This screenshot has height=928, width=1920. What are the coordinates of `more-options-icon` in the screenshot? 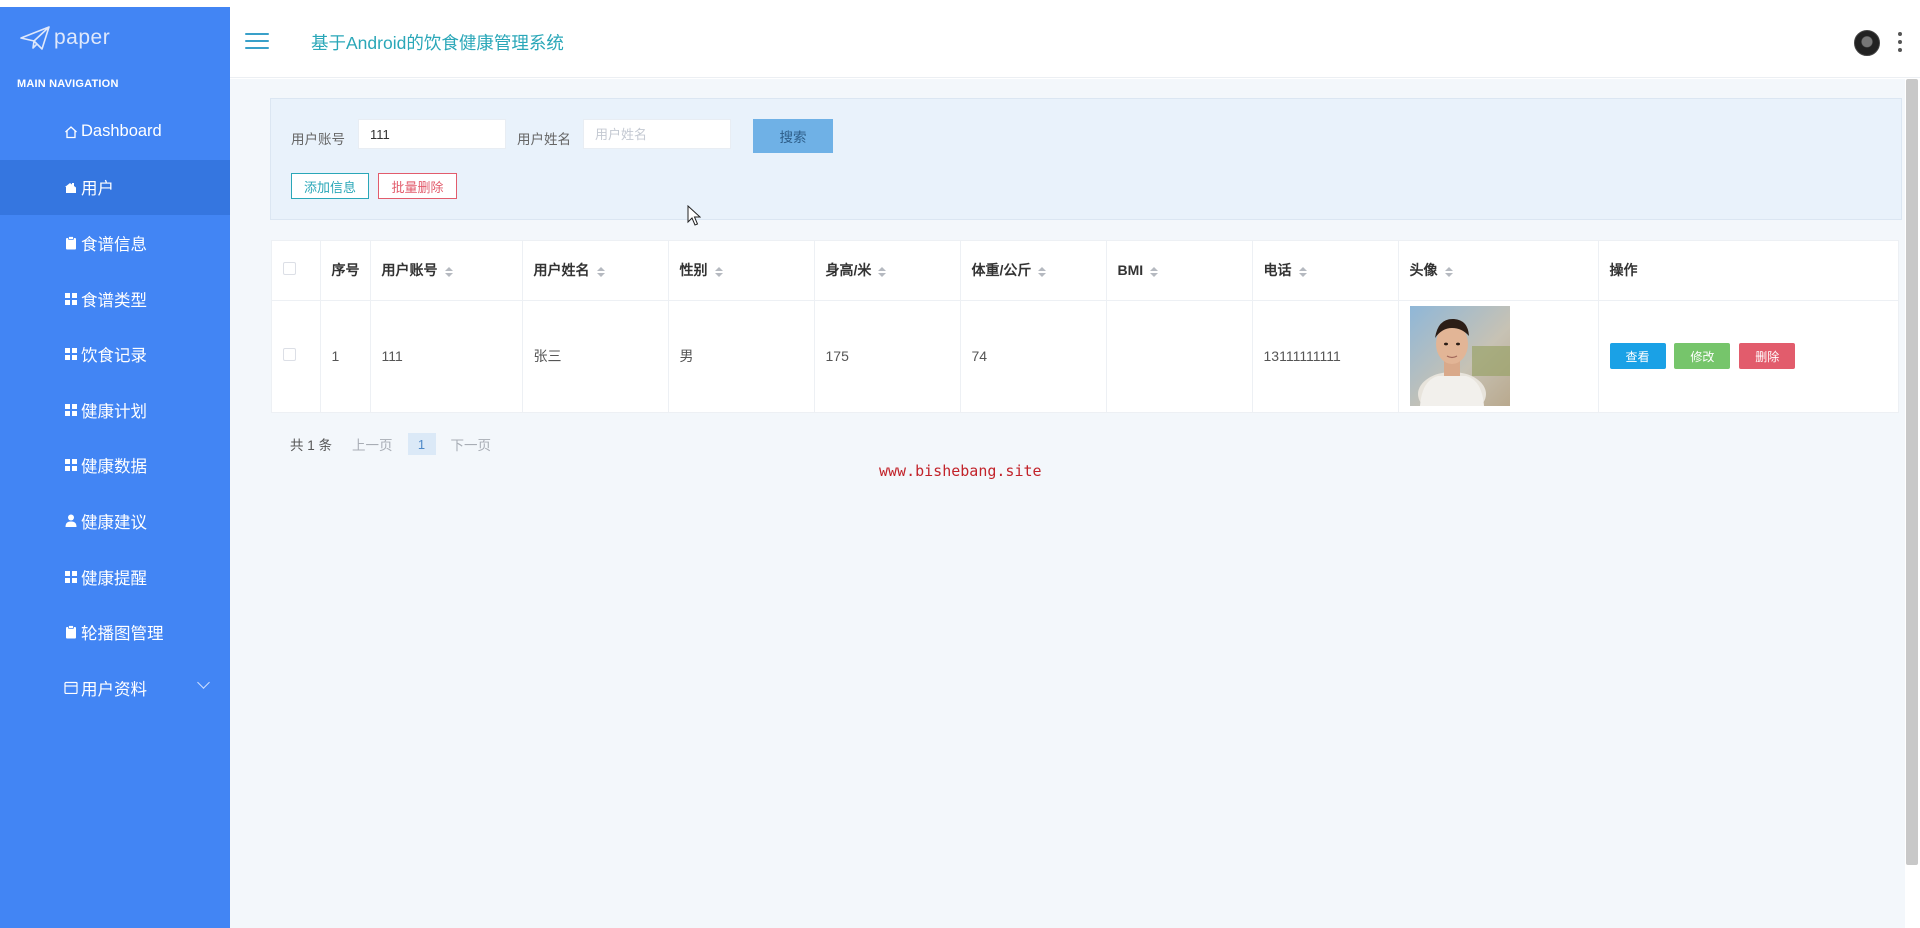 It's located at (1900, 42).